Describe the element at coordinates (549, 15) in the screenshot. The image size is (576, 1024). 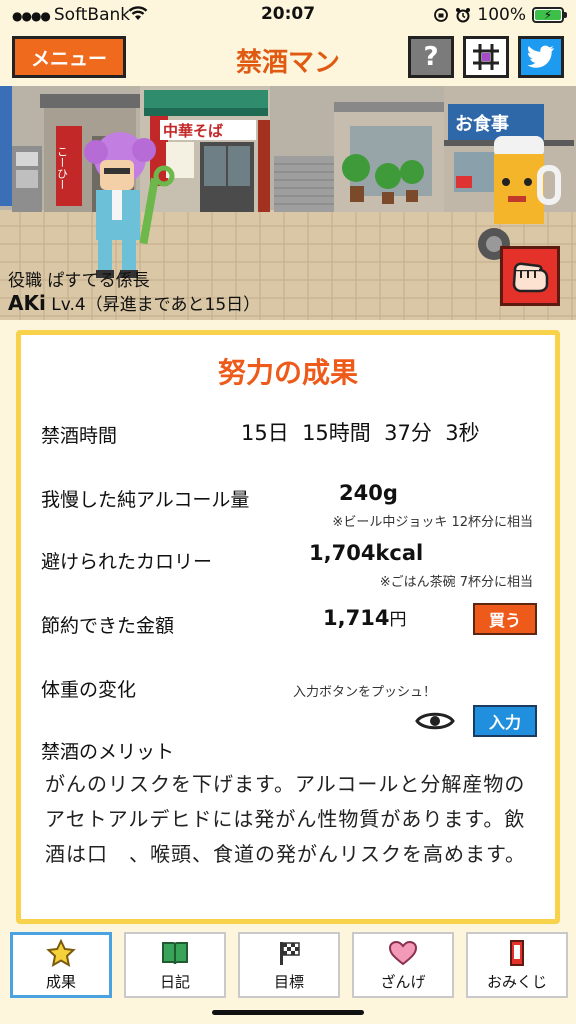
I see `battery-icon: ⚡` at that location.